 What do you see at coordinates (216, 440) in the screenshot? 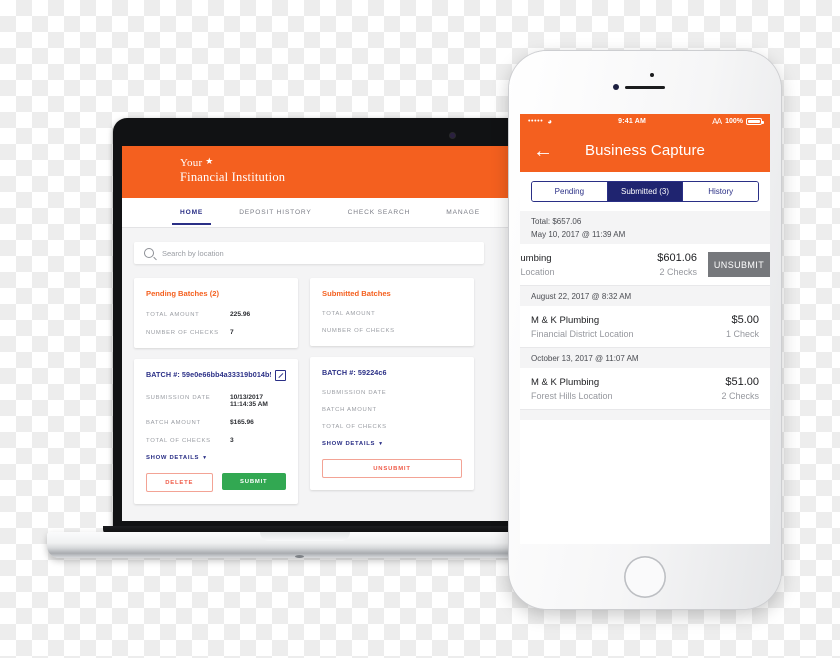
I see `pending-total-checks-row: TOTAL OF CHECKS 3` at bounding box center [216, 440].